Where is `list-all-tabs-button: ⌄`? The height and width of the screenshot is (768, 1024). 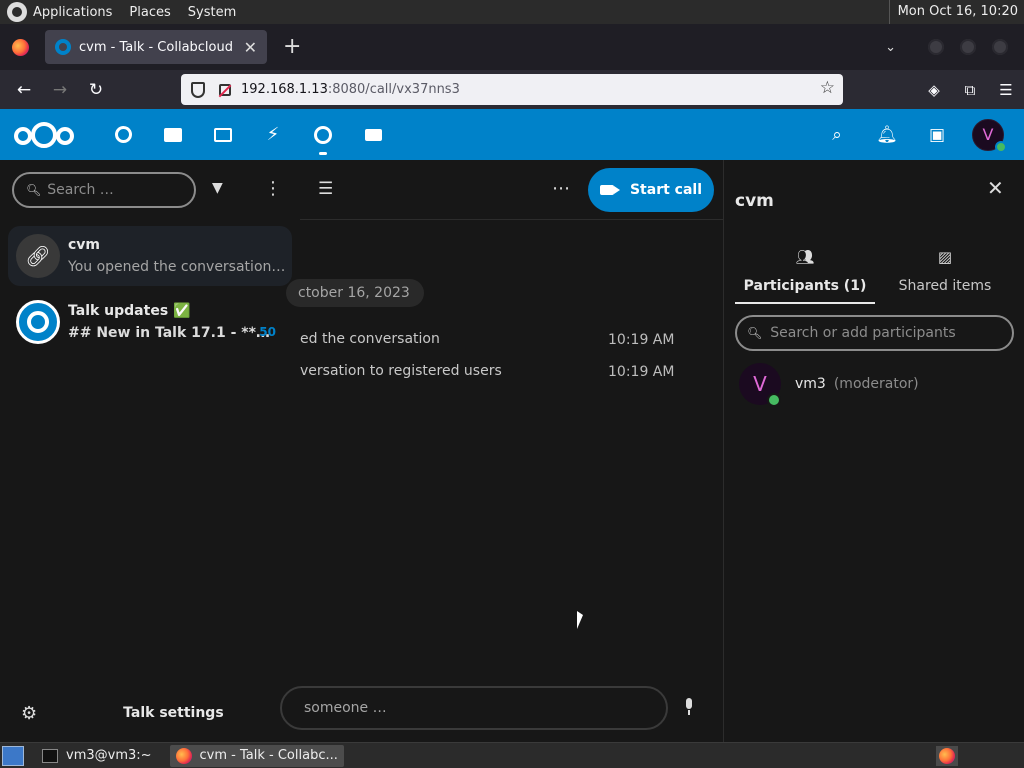 list-all-tabs-button: ⌄ is located at coordinates (890, 47).